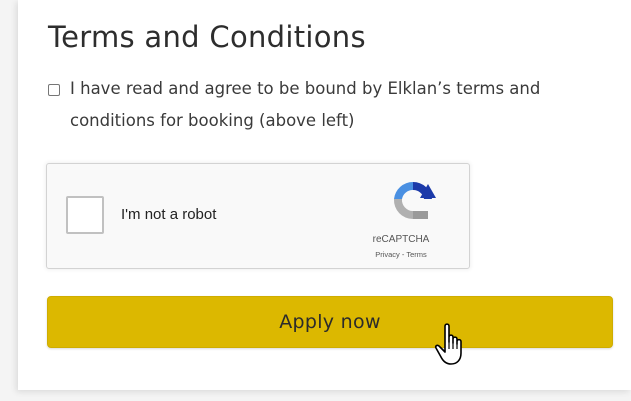 The image size is (631, 401). Describe the element at coordinates (401, 239) in the screenshot. I see `recaptcha-brand: reCAPTCHA` at that location.